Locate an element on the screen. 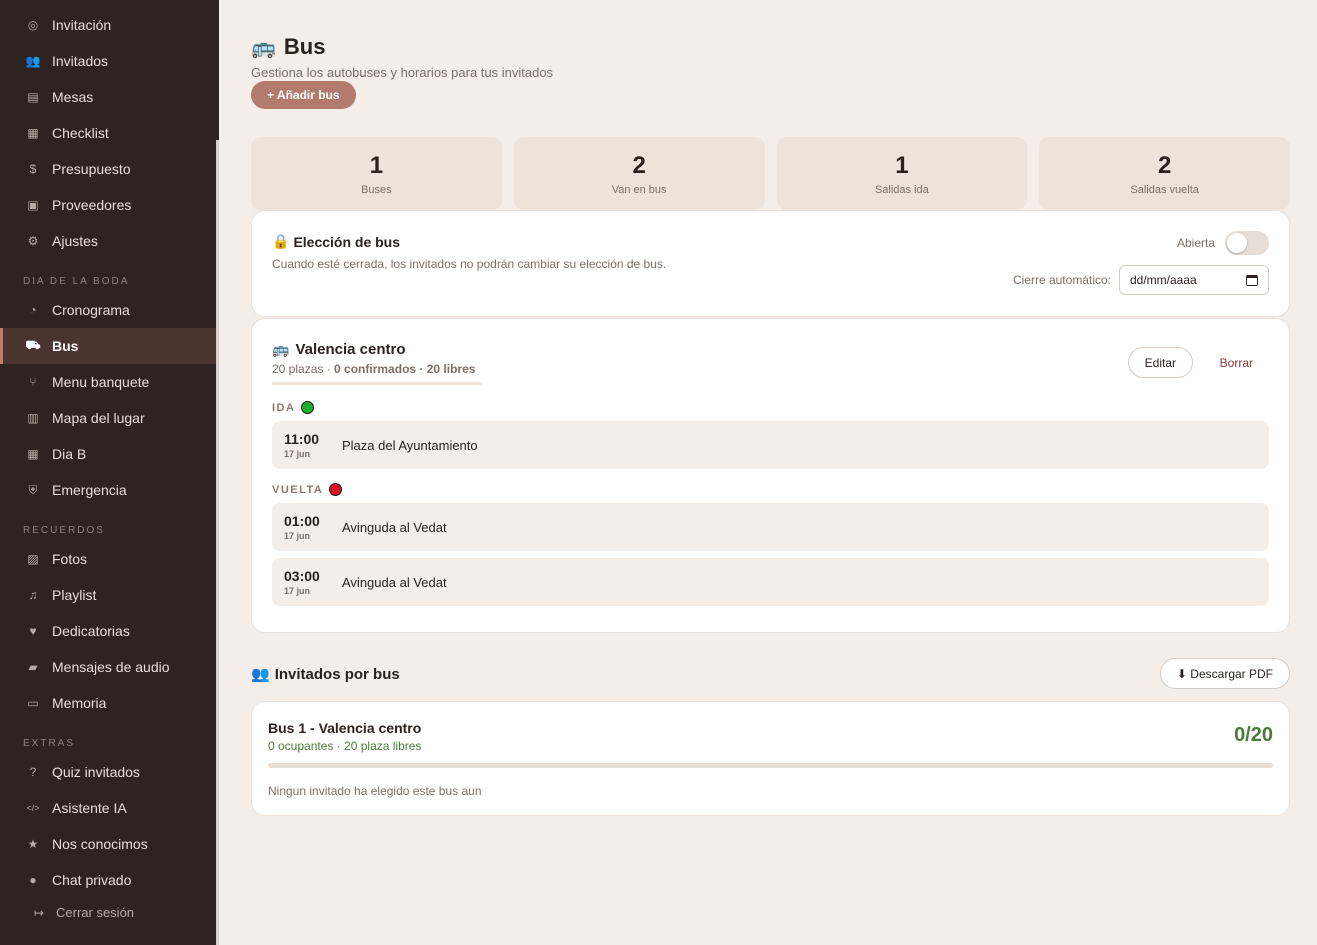 The width and height of the screenshot is (1317, 945). election-title-text: Elección de bus is located at coordinates (347, 241).